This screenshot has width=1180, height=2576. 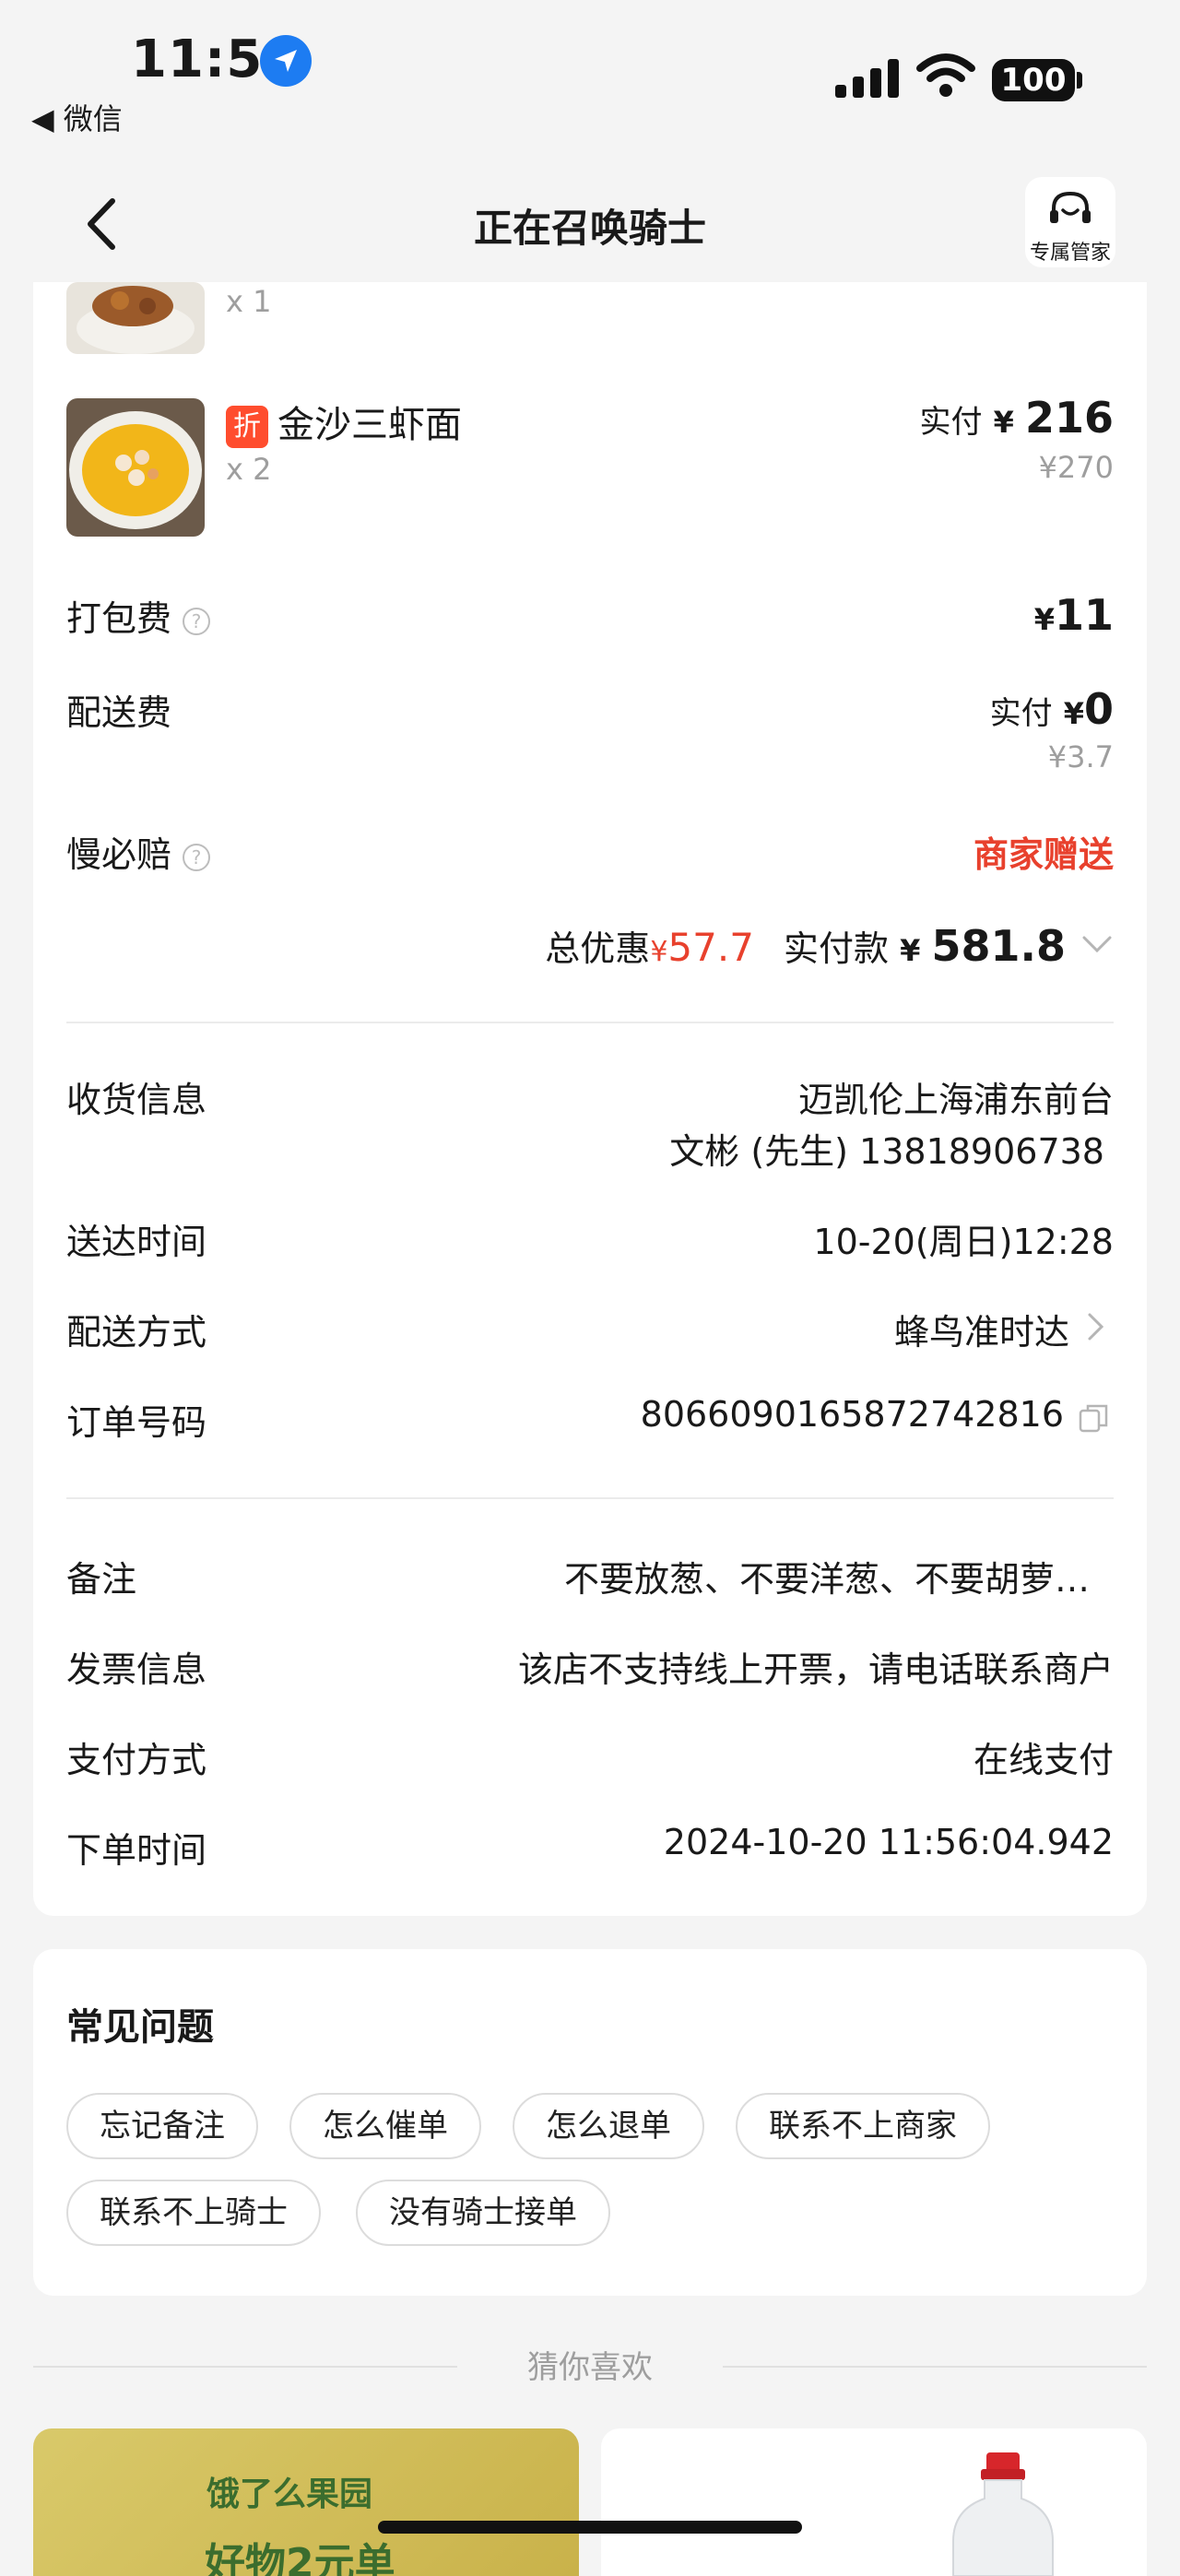 What do you see at coordinates (136, 1100) in the screenshot?
I see `receiver-label: 收货信息` at bounding box center [136, 1100].